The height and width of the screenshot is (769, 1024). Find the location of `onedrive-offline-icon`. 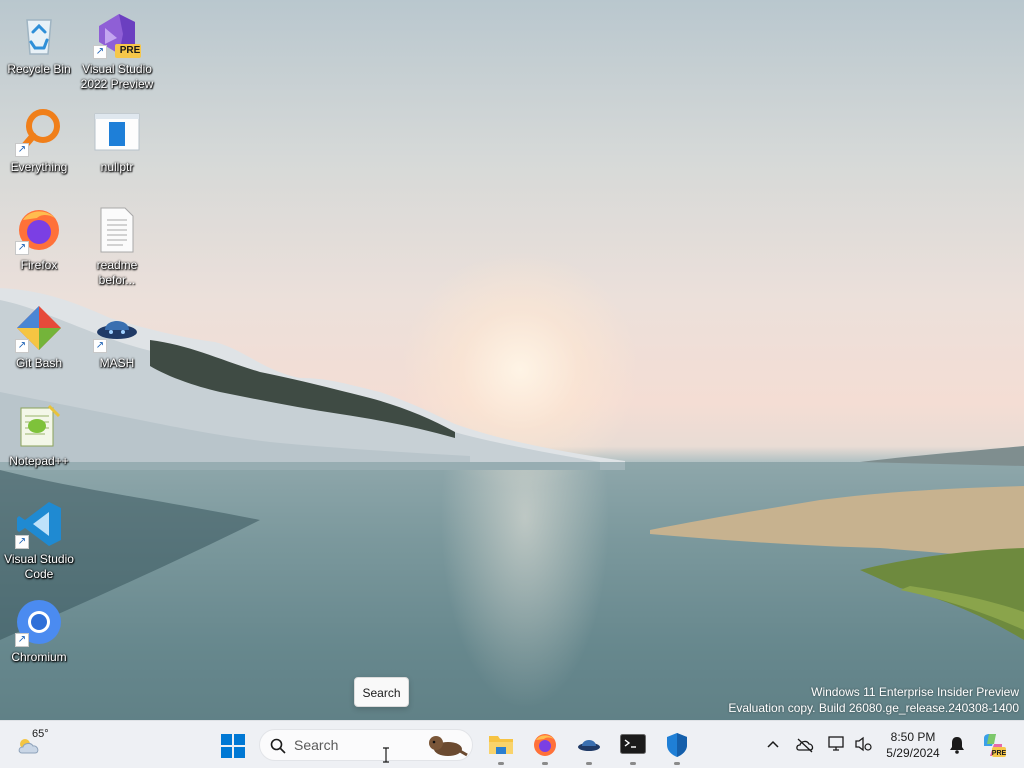

onedrive-offline-icon is located at coordinates (805, 745).